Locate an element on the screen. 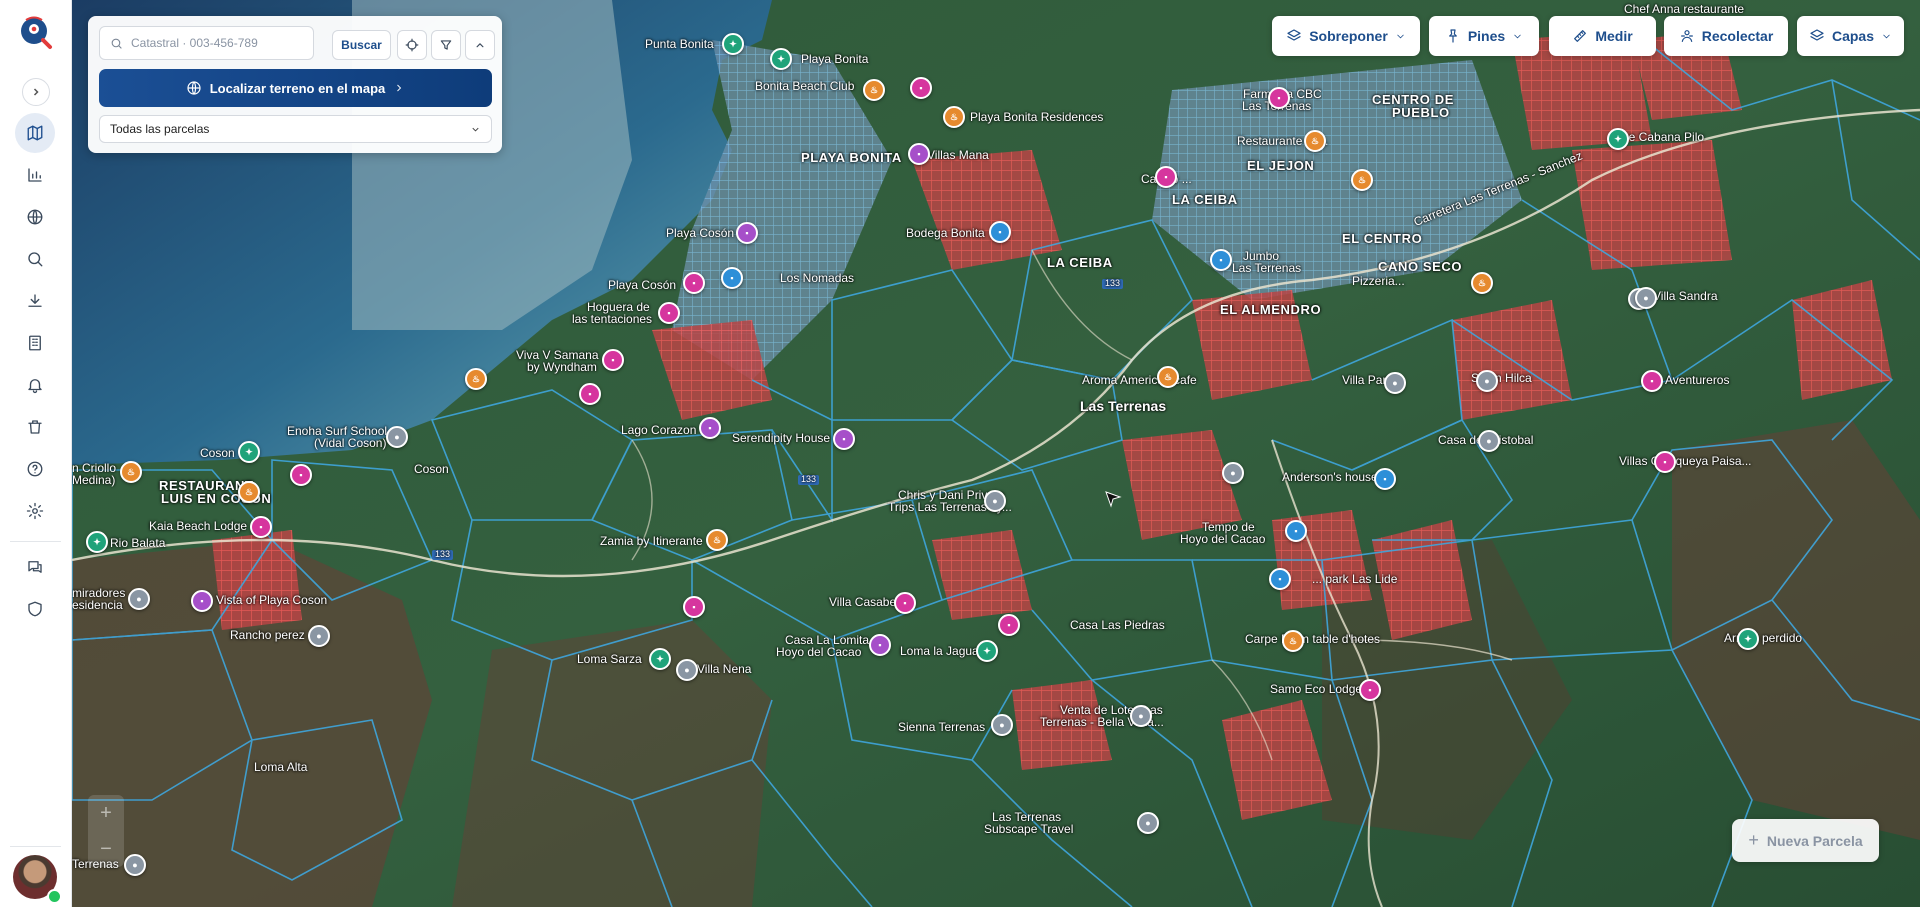 Image resolution: width=1920 pixels, height=907 pixels. map-label: LA CEIBA is located at coordinates (1205, 199).